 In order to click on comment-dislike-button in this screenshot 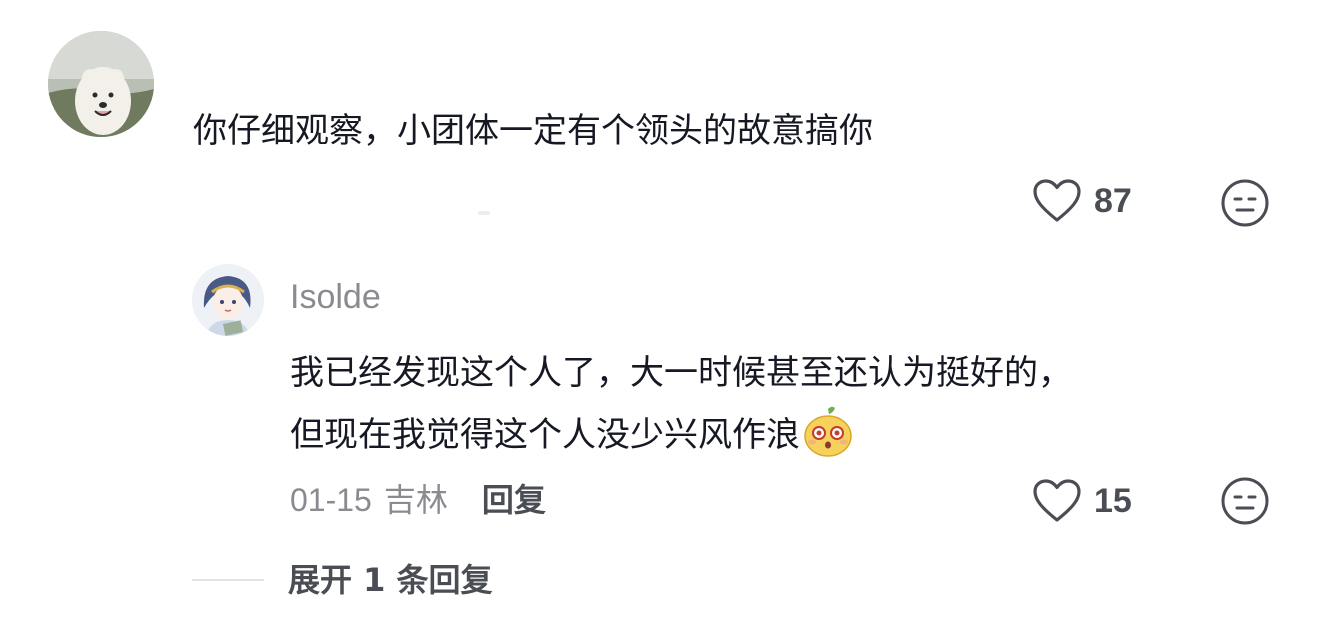, I will do `click(1245, 203)`.